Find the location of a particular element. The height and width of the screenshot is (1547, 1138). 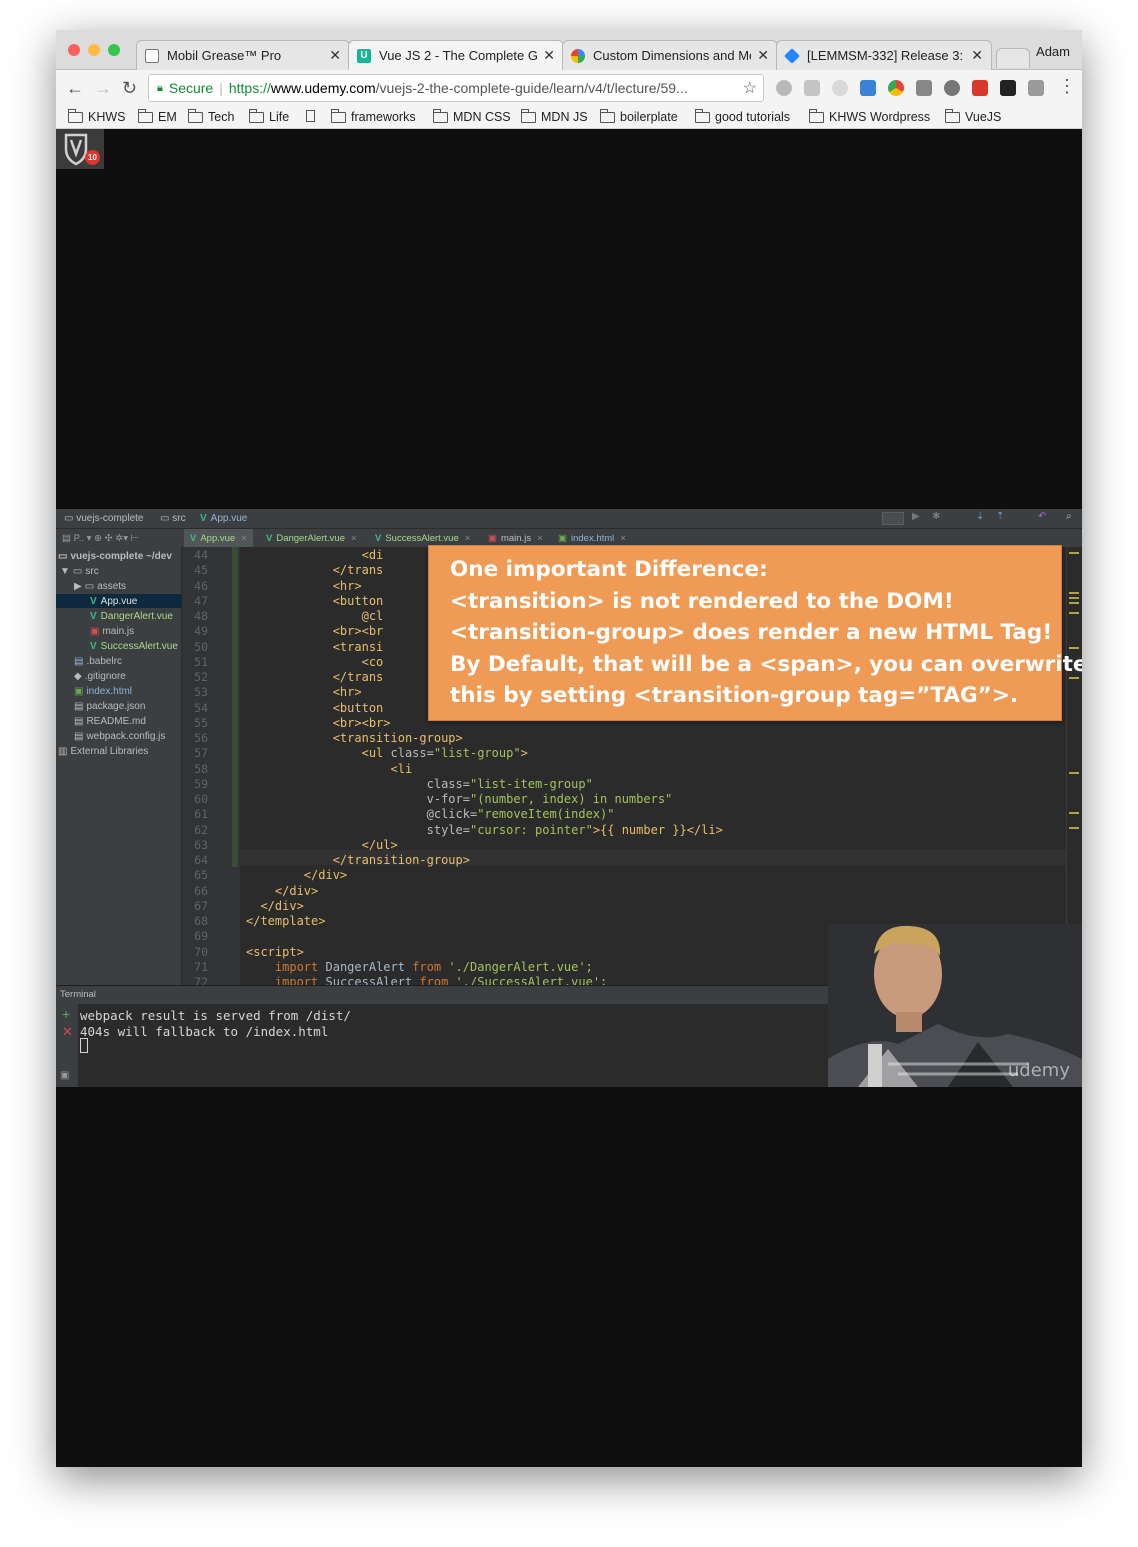

tab-custom-dimensions: Custom Dimensions and Me ✕ is located at coordinates (670, 55).